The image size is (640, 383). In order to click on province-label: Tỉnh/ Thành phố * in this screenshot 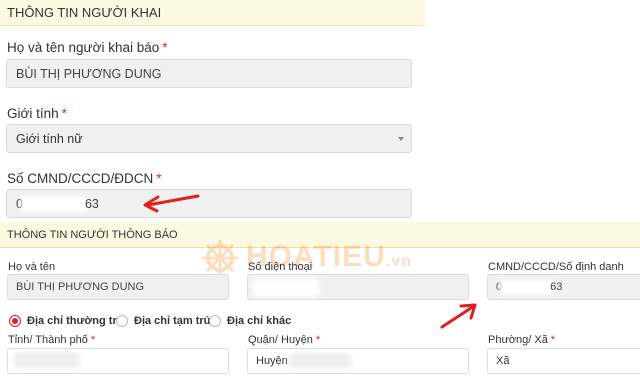, I will do `click(52, 340)`.